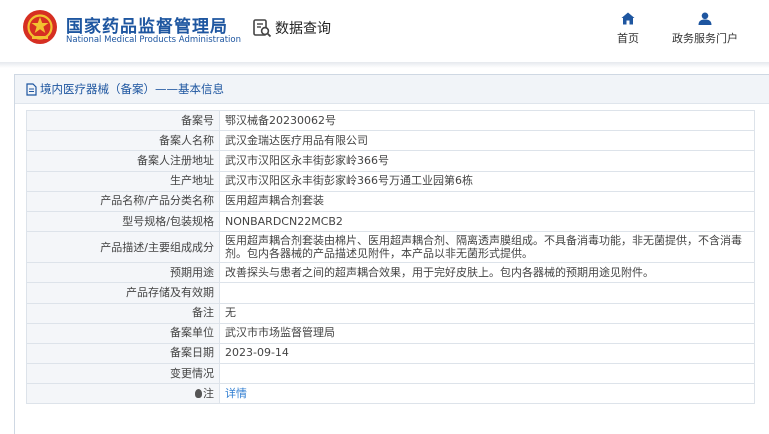  Describe the element at coordinates (123, 353) in the screenshot. I see `field-label: 备案日期` at that location.